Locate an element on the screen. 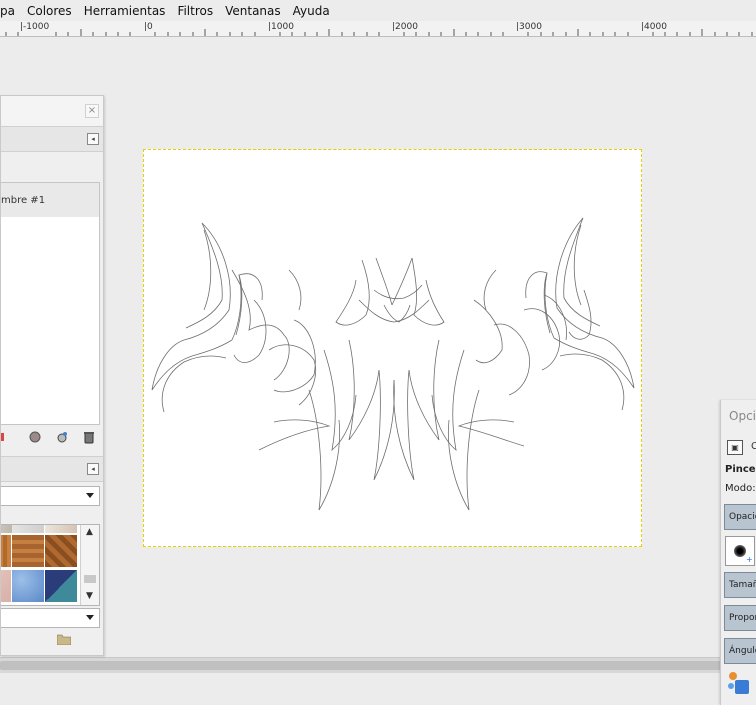  scroll-down-icon: ▼ is located at coordinates (89, 596).